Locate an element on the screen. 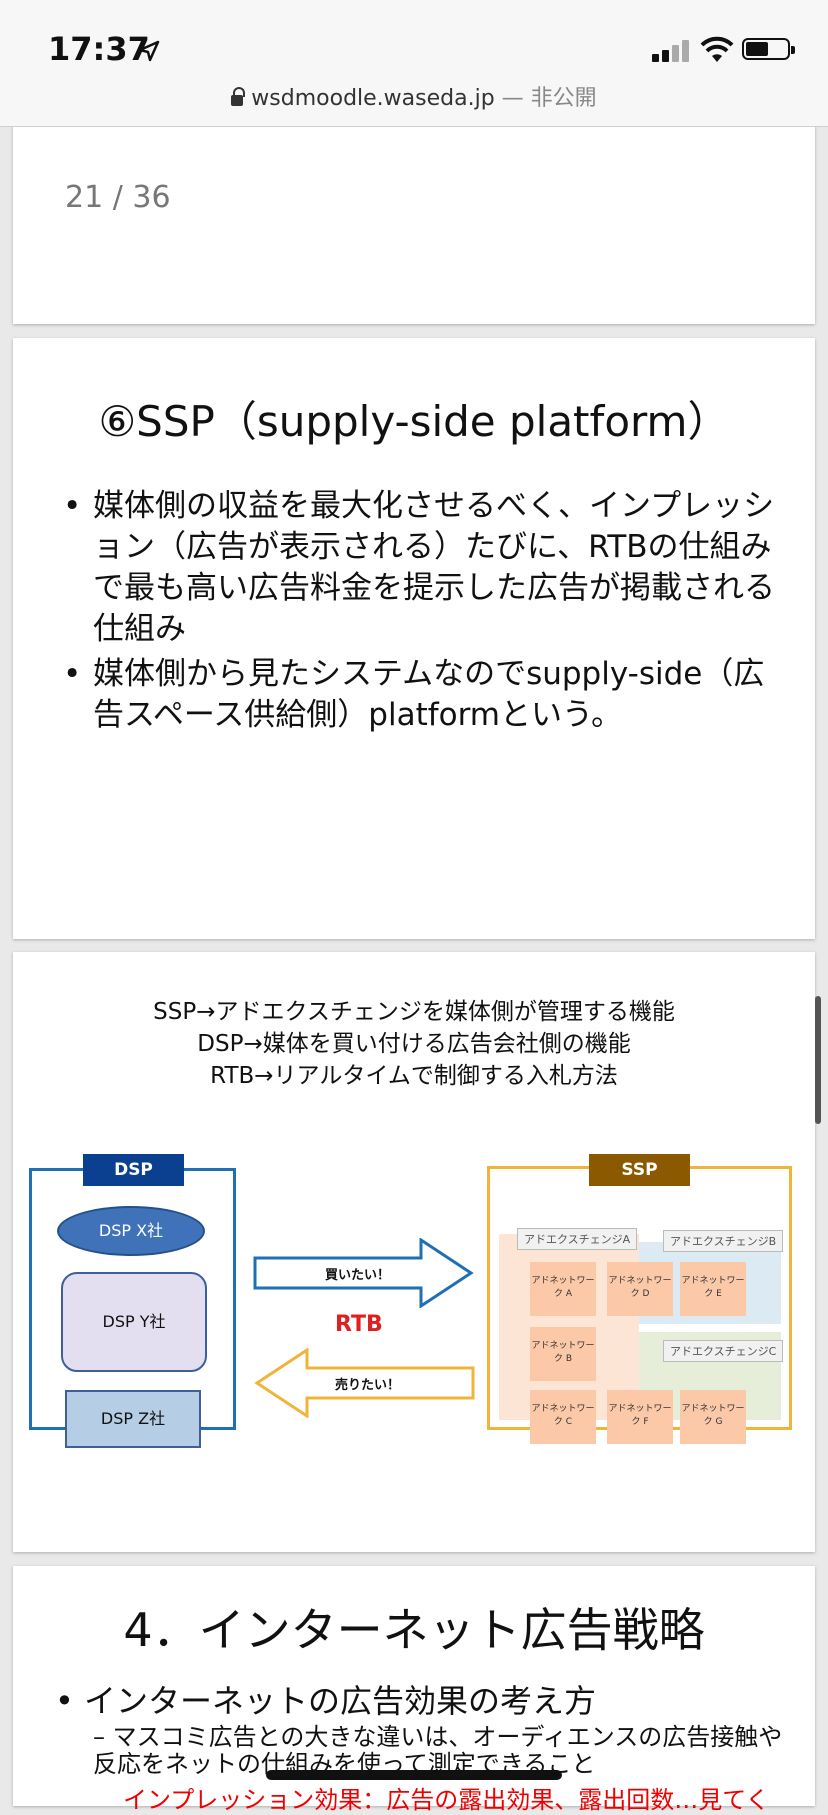 The height and width of the screenshot is (1815, 828). ad-network-box: アドネットワーク D is located at coordinates (640, 1289).